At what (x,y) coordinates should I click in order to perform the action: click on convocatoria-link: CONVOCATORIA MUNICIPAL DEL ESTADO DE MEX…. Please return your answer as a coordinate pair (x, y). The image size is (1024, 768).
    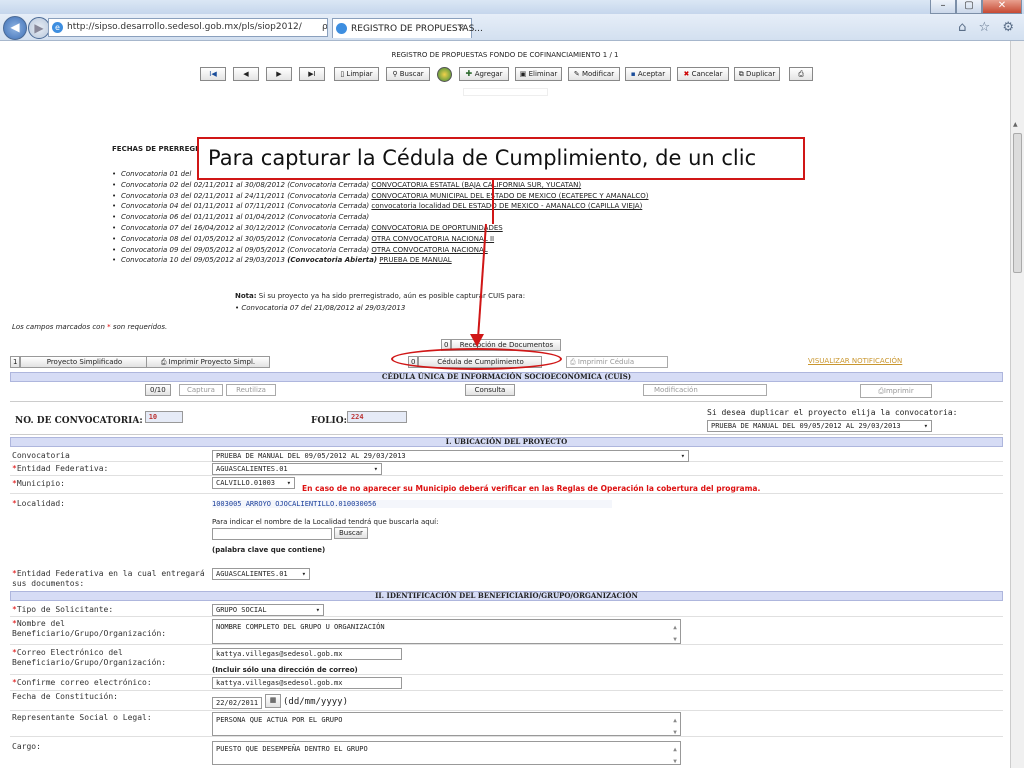
    Looking at the image, I should click on (509, 196).